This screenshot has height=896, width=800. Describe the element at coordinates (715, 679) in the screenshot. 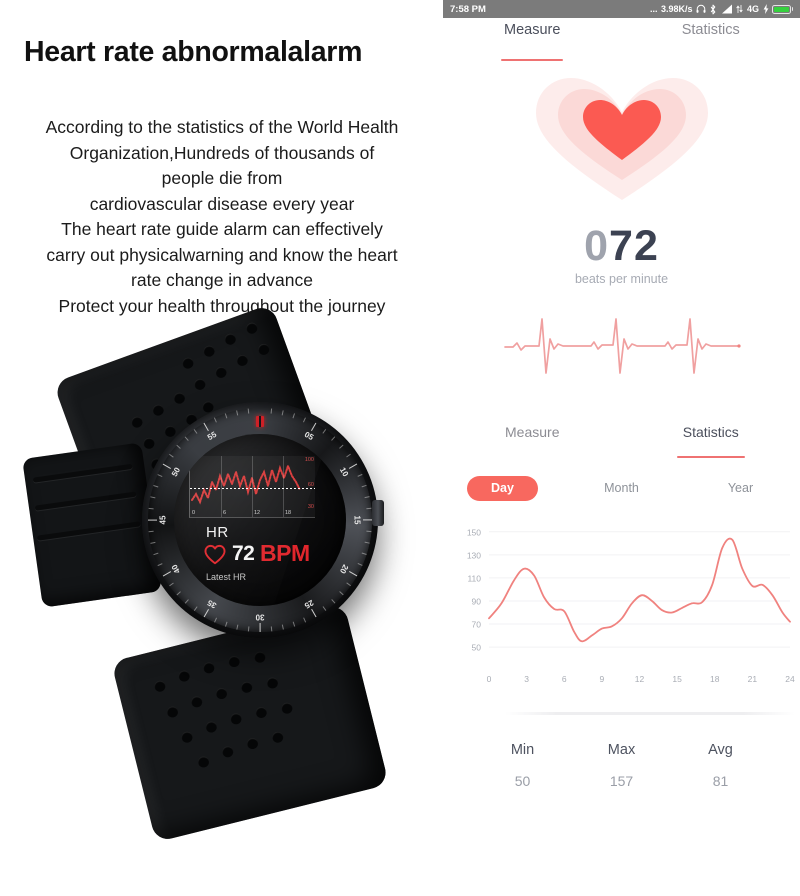

I see `chart-x-tick-label: 18` at that location.